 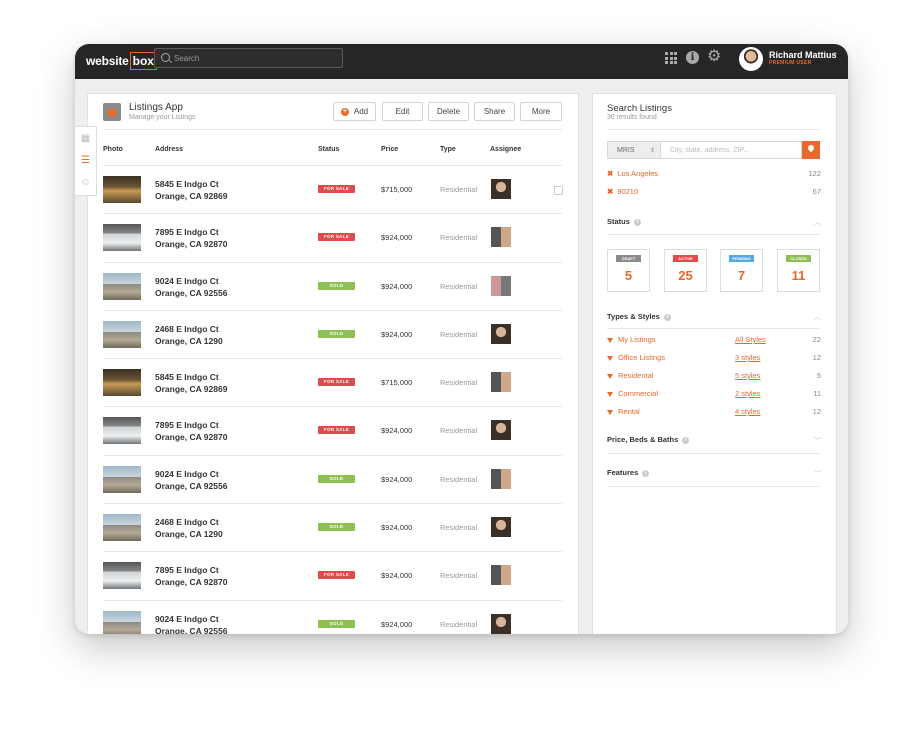 I want to click on tag-label: Los Angeles, so click(x=638, y=173).